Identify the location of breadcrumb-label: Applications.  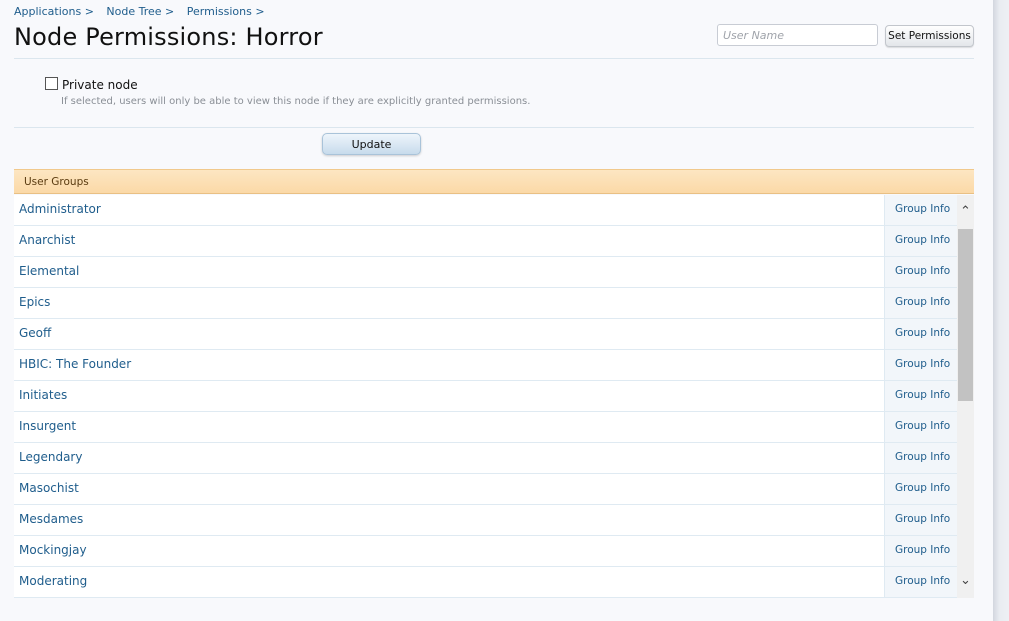
(48, 11).